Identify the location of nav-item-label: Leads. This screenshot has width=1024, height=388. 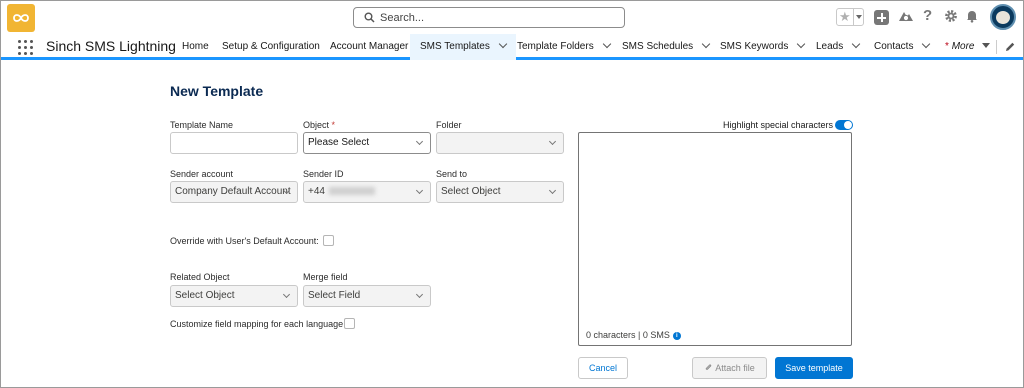
(830, 46).